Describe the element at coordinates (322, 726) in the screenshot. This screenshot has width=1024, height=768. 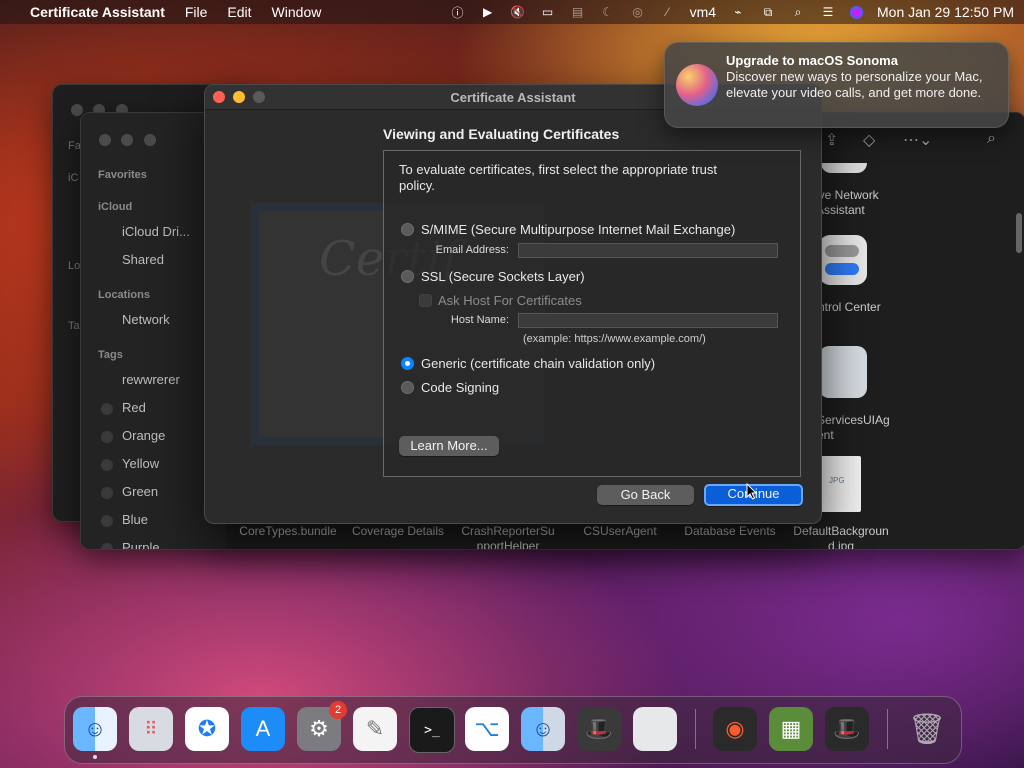
I see `system-settings-icon: ⚙ 2` at that location.